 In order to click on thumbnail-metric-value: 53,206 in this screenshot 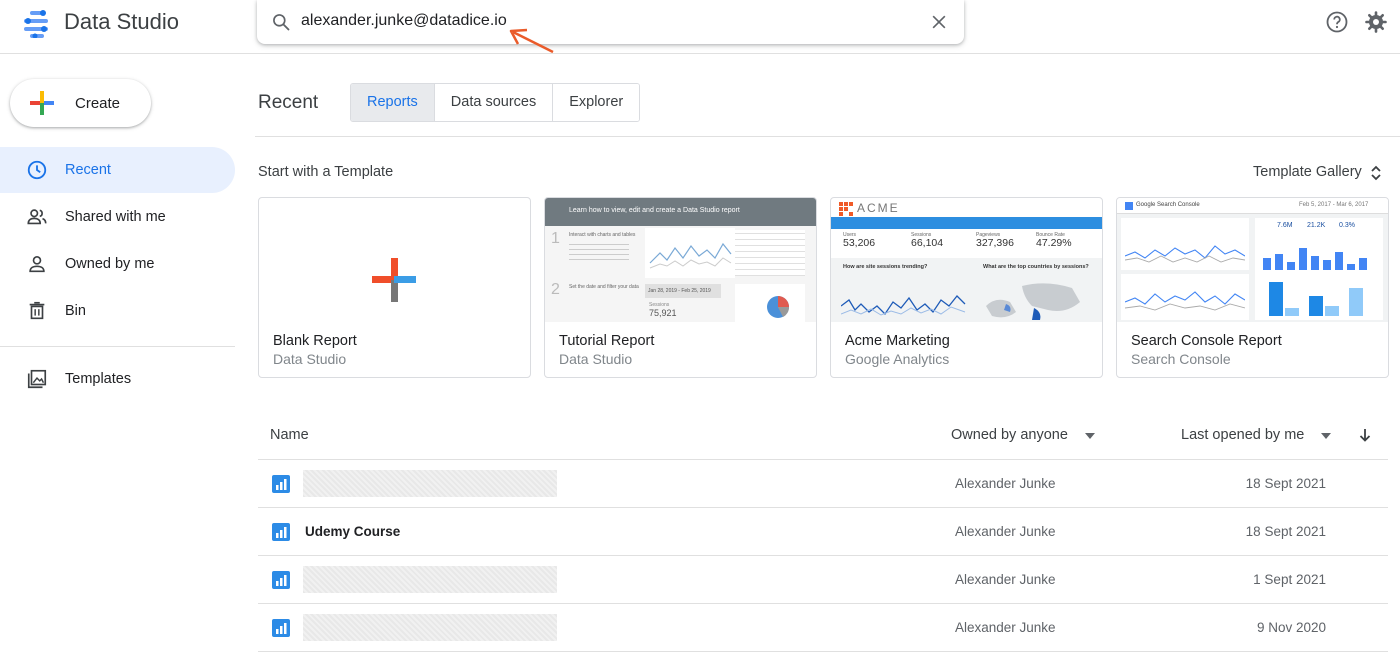, I will do `click(859, 243)`.